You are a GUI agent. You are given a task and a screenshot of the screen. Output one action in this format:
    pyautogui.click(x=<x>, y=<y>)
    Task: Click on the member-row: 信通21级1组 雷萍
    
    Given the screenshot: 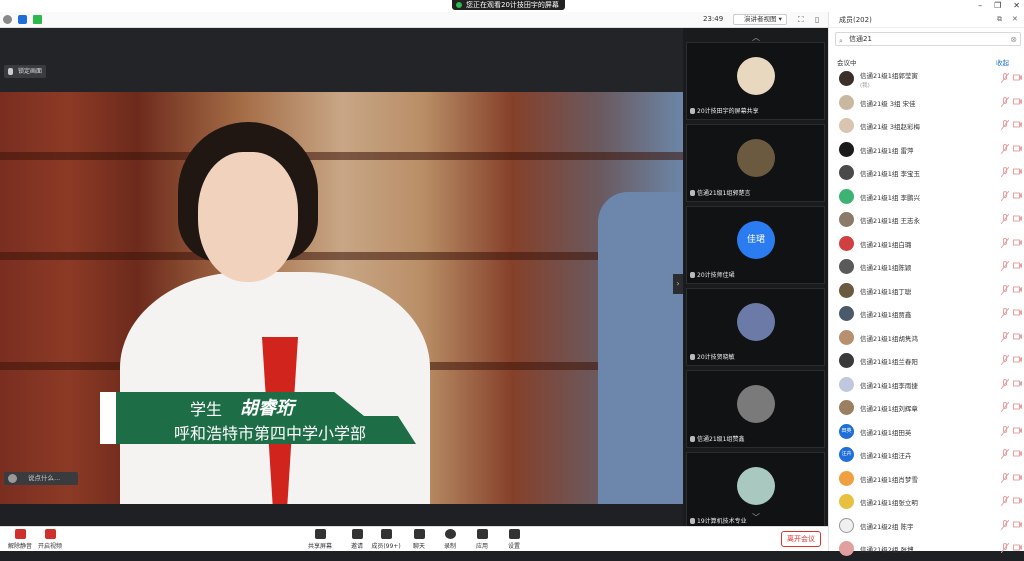 What is the action you would take?
    pyautogui.click(x=926, y=150)
    